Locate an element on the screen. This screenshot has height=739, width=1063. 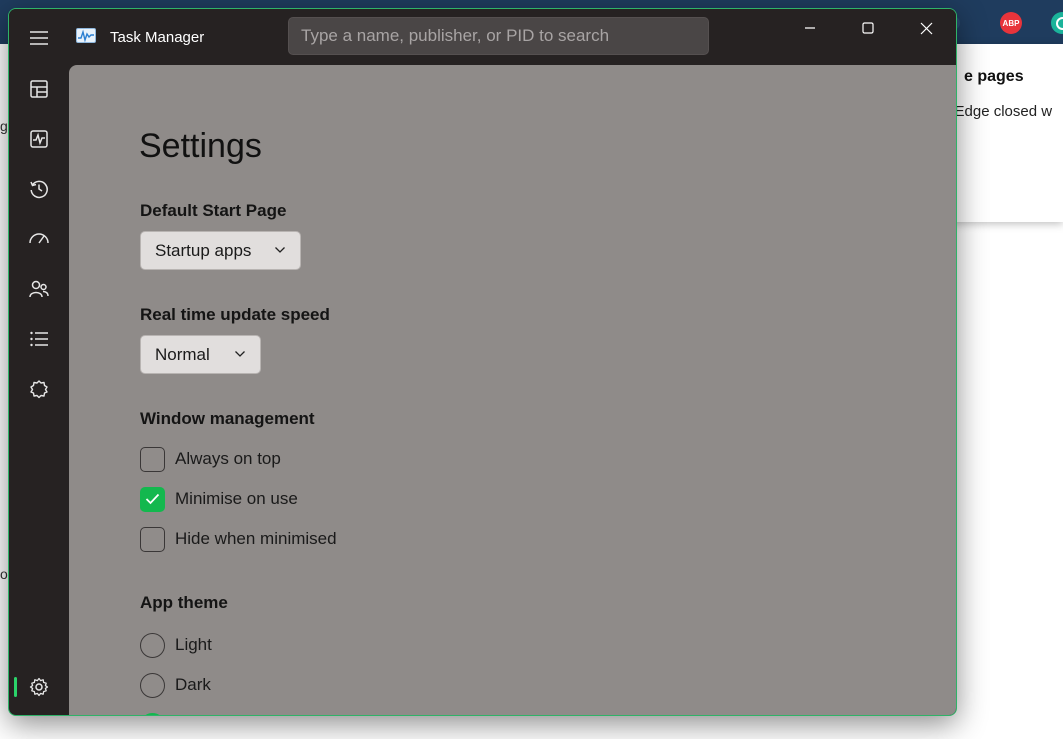
adblock-plus-icon: ABP is located at coordinates (1011, 23).